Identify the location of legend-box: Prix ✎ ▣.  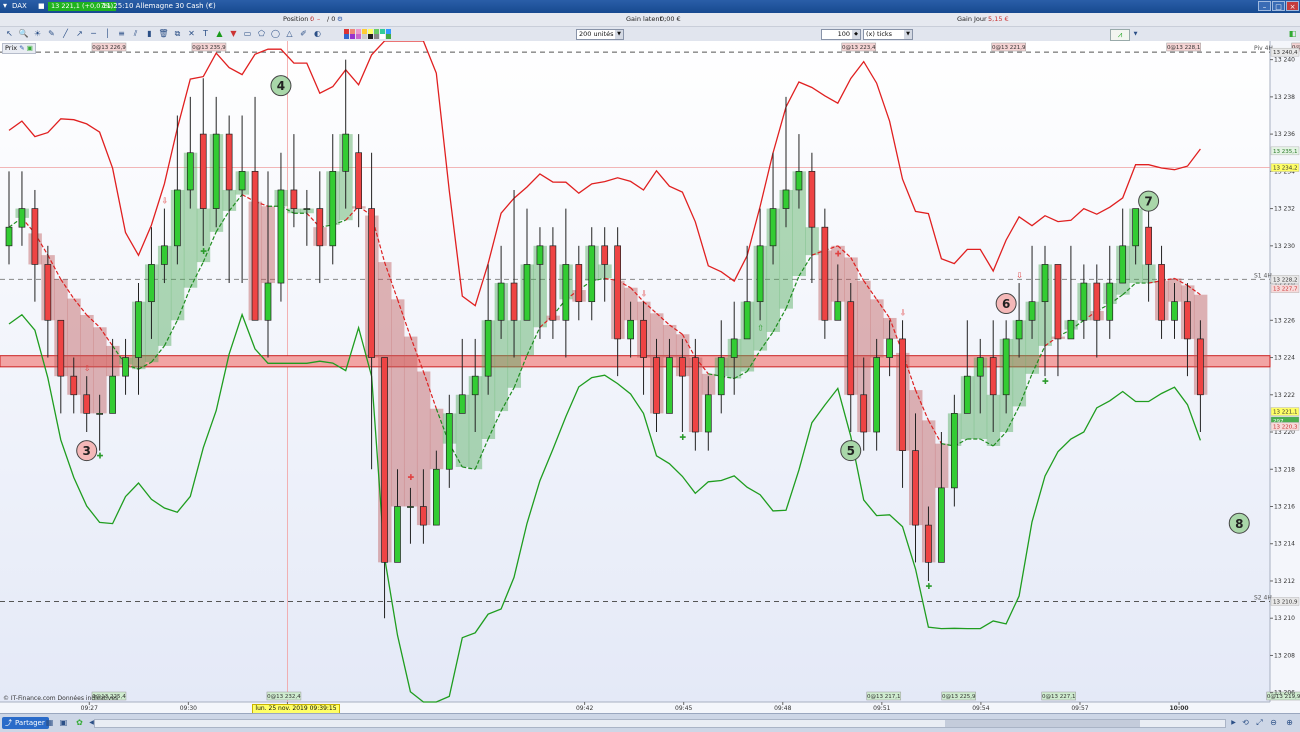
(19, 48).